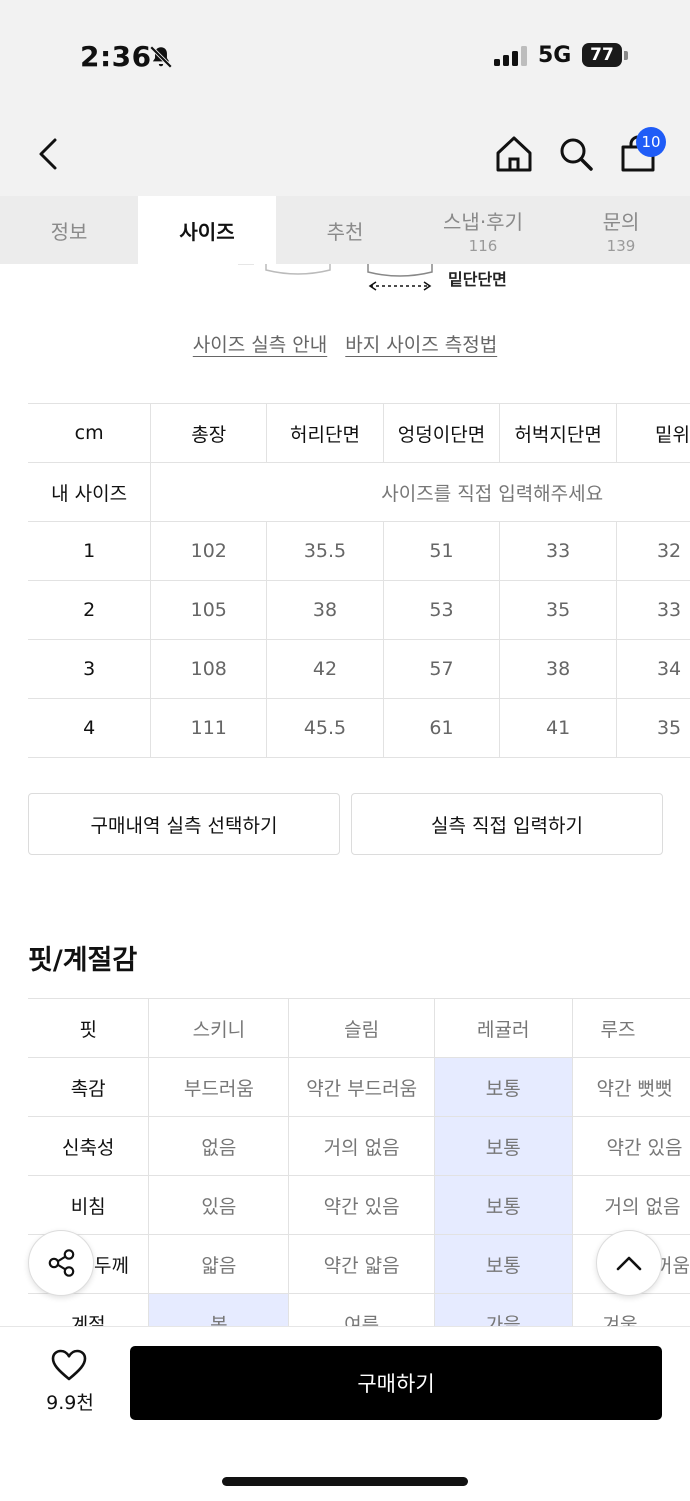 This screenshot has width=690, height=1501. I want to click on table-cell: 38, so click(558, 669).